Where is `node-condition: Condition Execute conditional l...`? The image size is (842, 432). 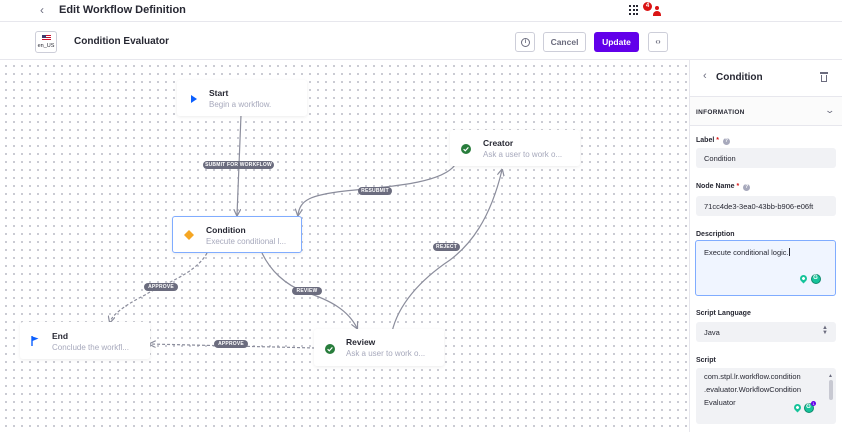 node-condition: Condition Execute conditional l... is located at coordinates (237, 234).